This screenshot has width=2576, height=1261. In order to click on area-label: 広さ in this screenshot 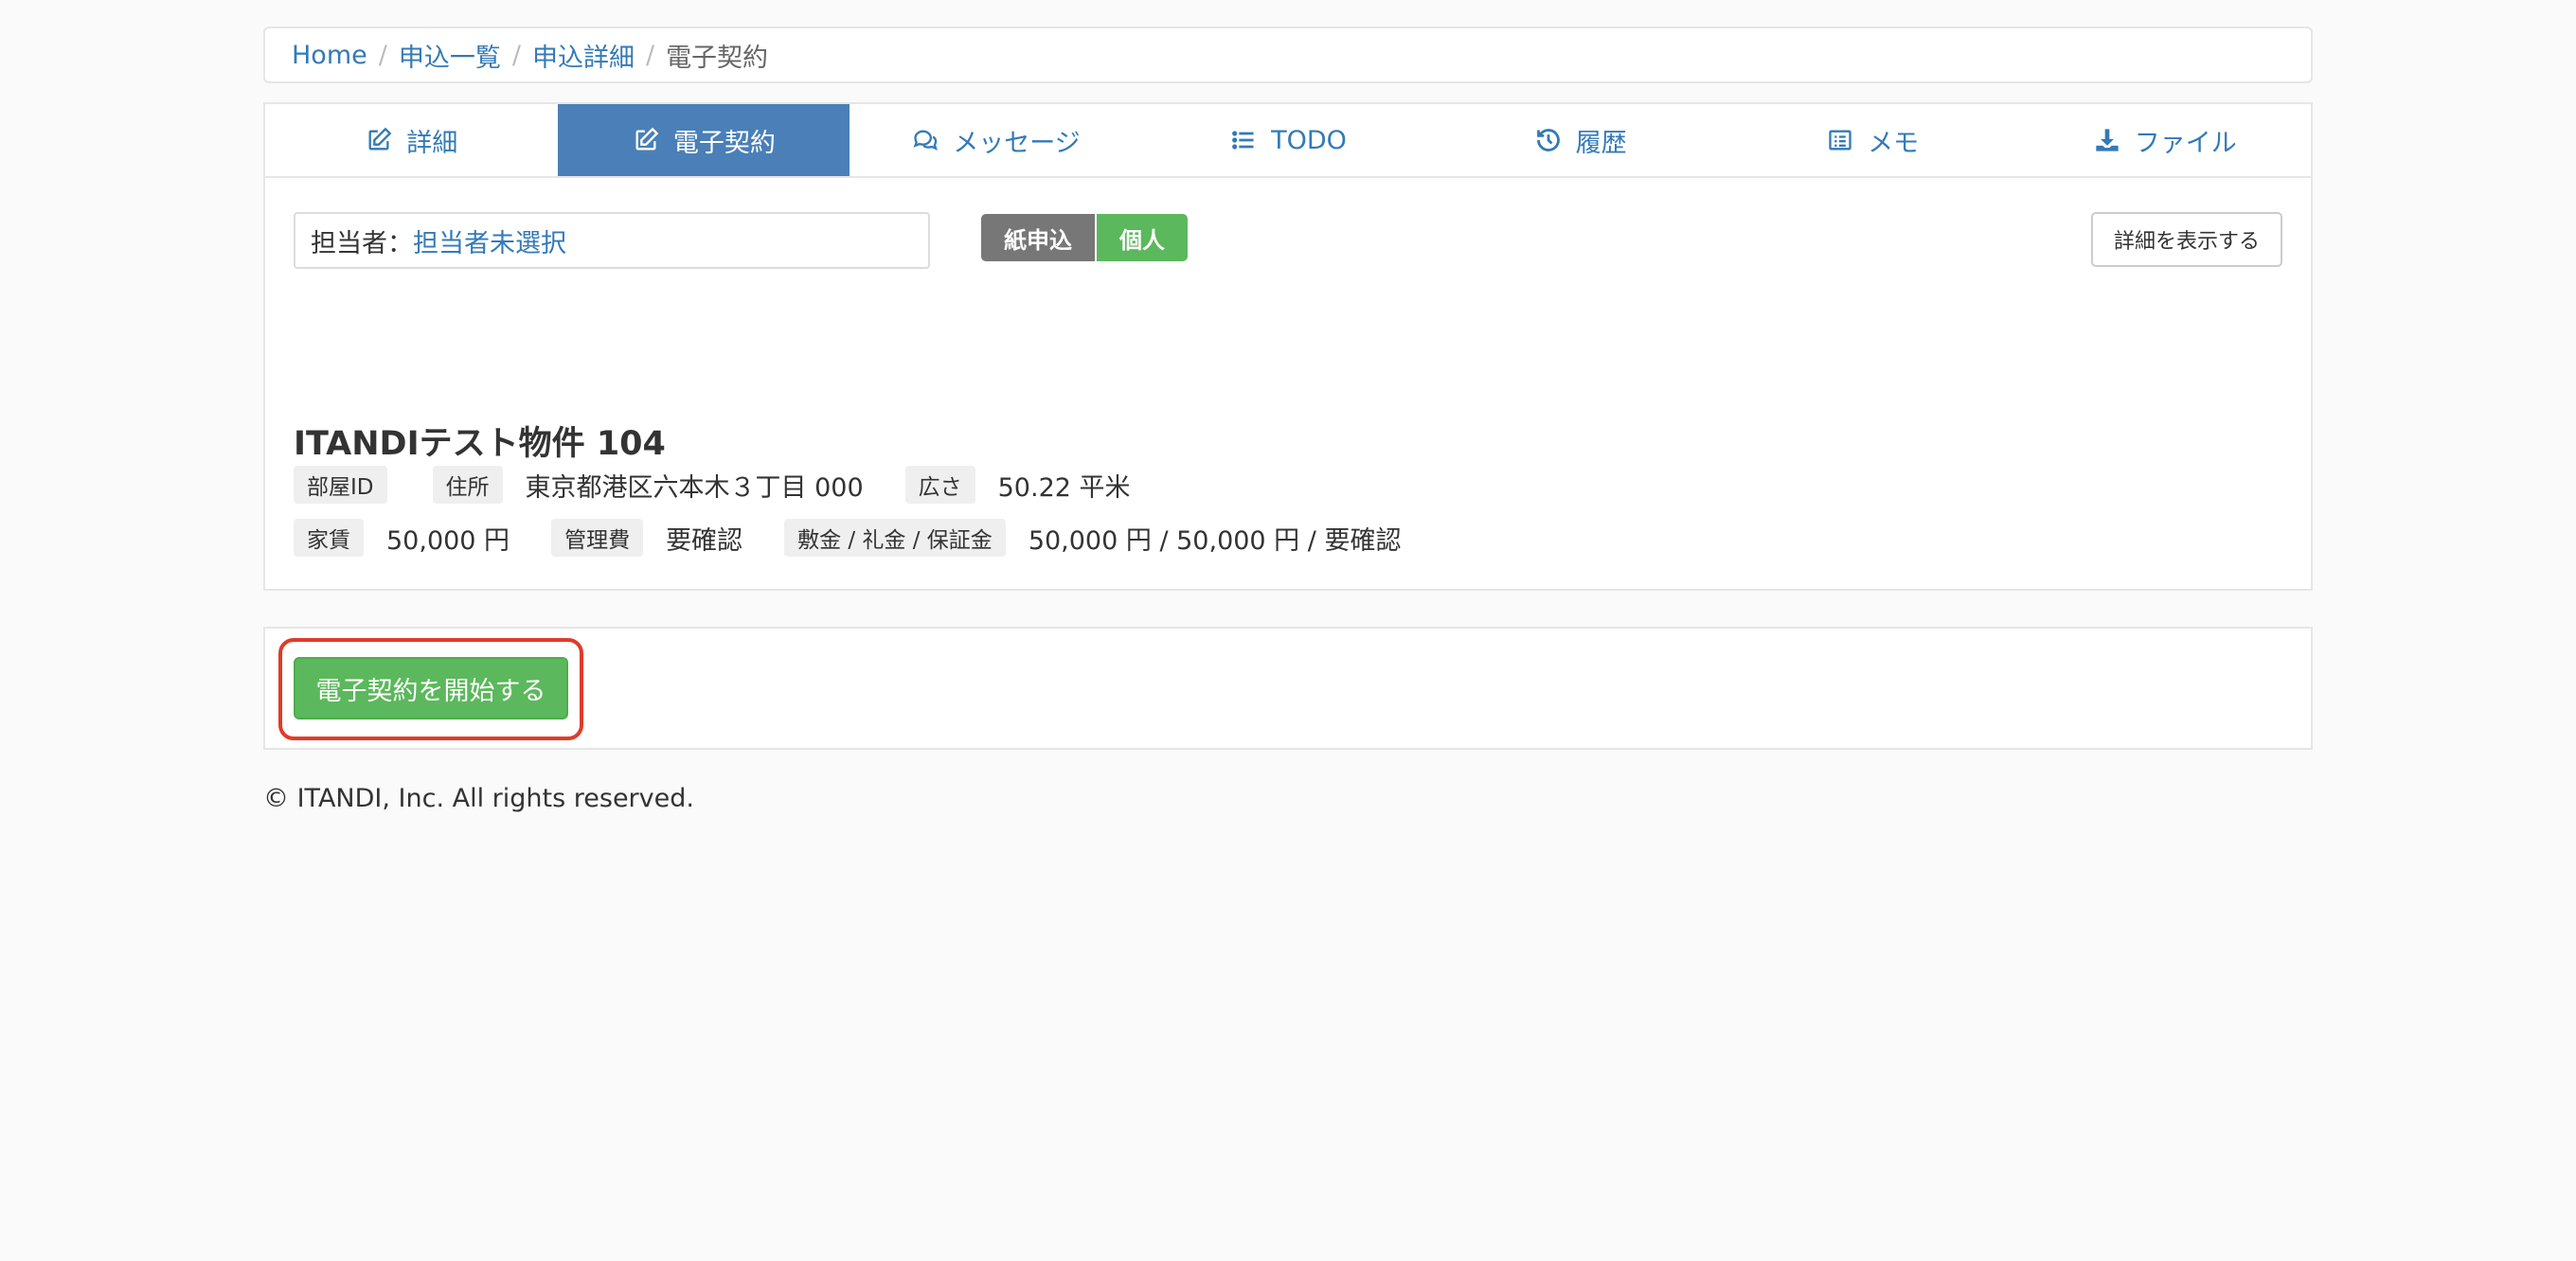, I will do `click(939, 485)`.